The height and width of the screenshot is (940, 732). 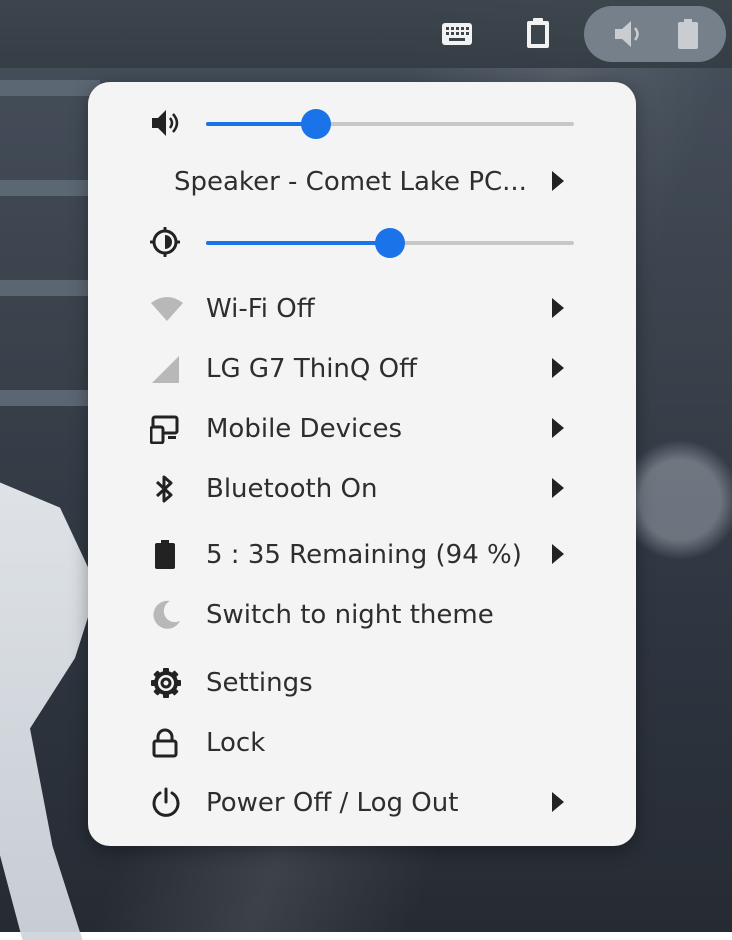 What do you see at coordinates (170, 429) in the screenshot?
I see `mobile-devices-icon` at bounding box center [170, 429].